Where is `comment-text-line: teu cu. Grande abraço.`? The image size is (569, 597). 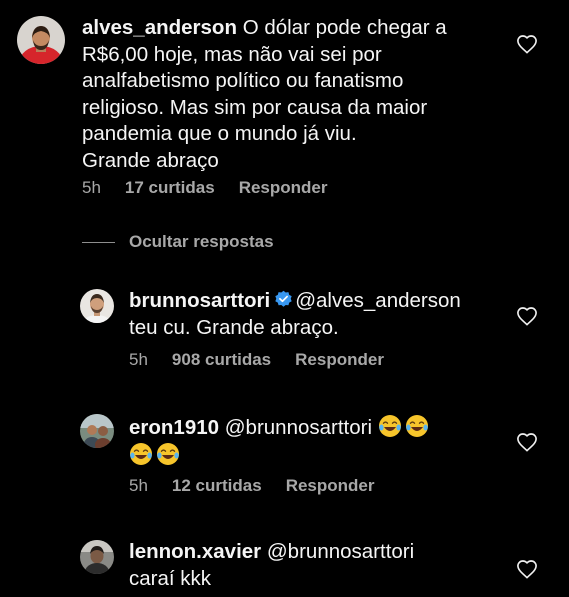 comment-text-line: teu cu. Grande abraço. is located at coordinates (234, 327).